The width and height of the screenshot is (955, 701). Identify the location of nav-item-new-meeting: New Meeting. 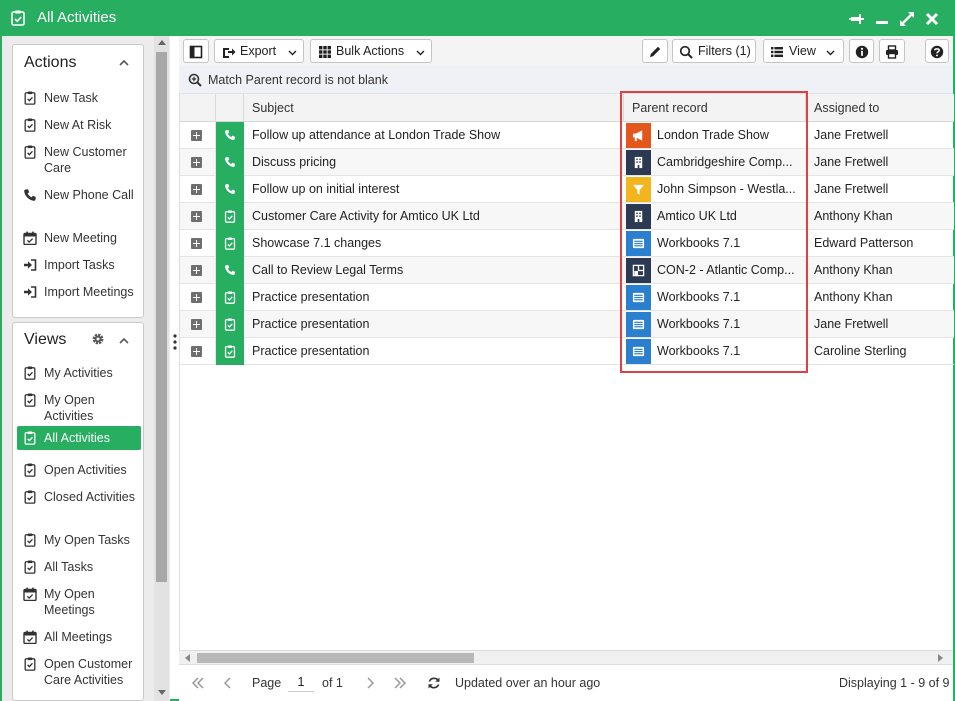
(79, 238).